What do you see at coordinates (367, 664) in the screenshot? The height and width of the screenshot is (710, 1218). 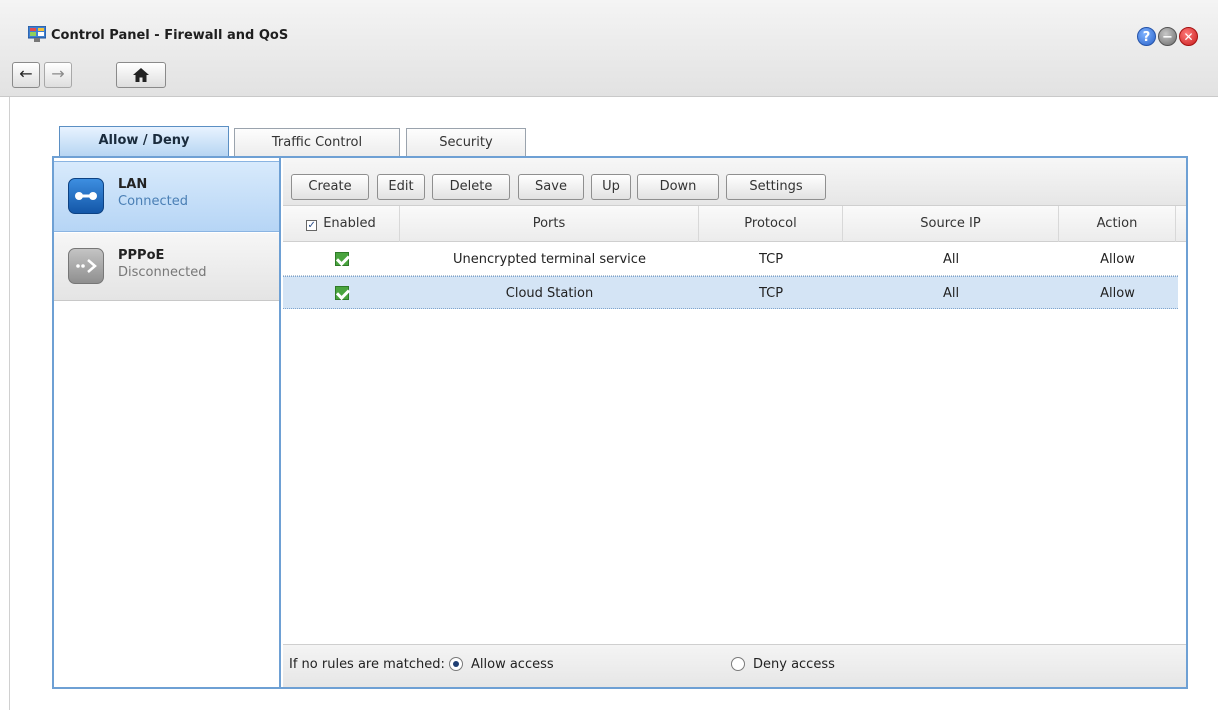 I see `default-policy-label: If no rules are matched:` at bounding box center [367, 664].